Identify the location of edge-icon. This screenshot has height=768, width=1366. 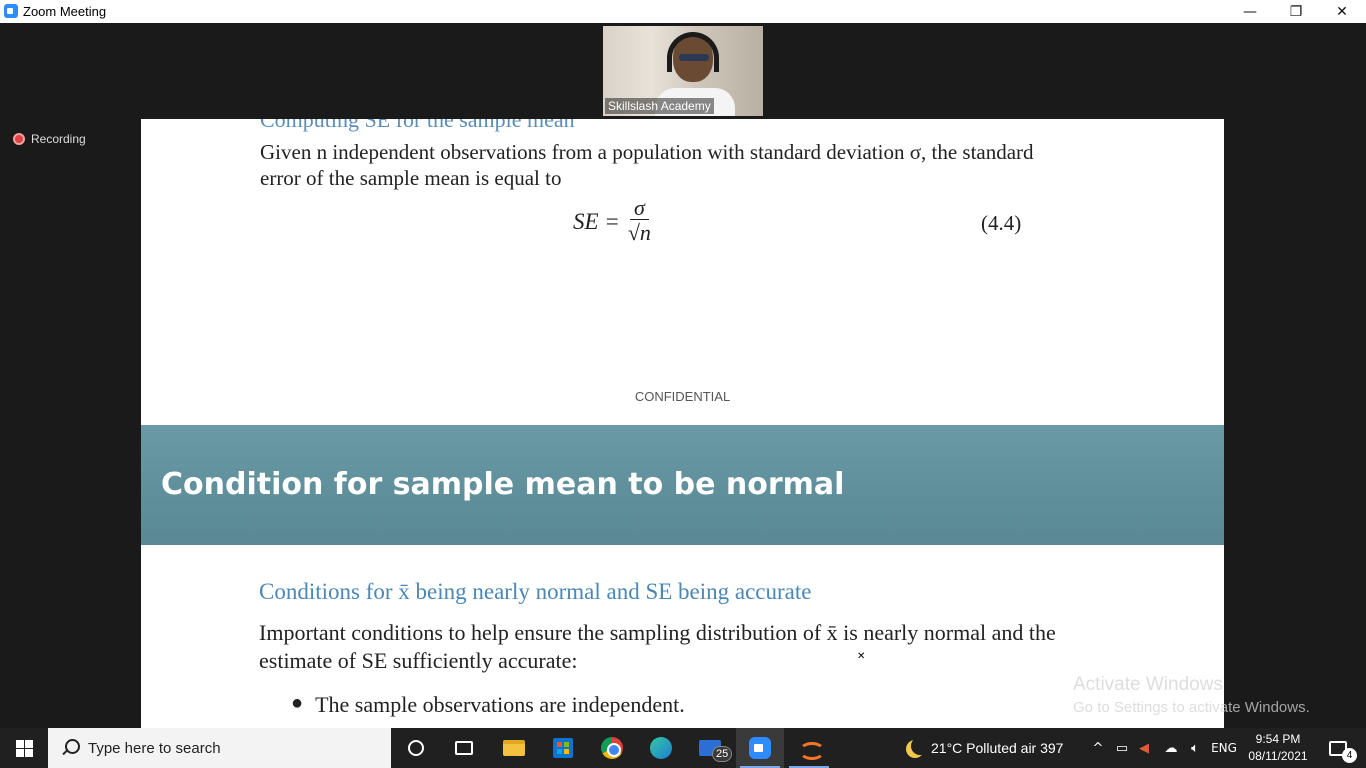
(661, 748).